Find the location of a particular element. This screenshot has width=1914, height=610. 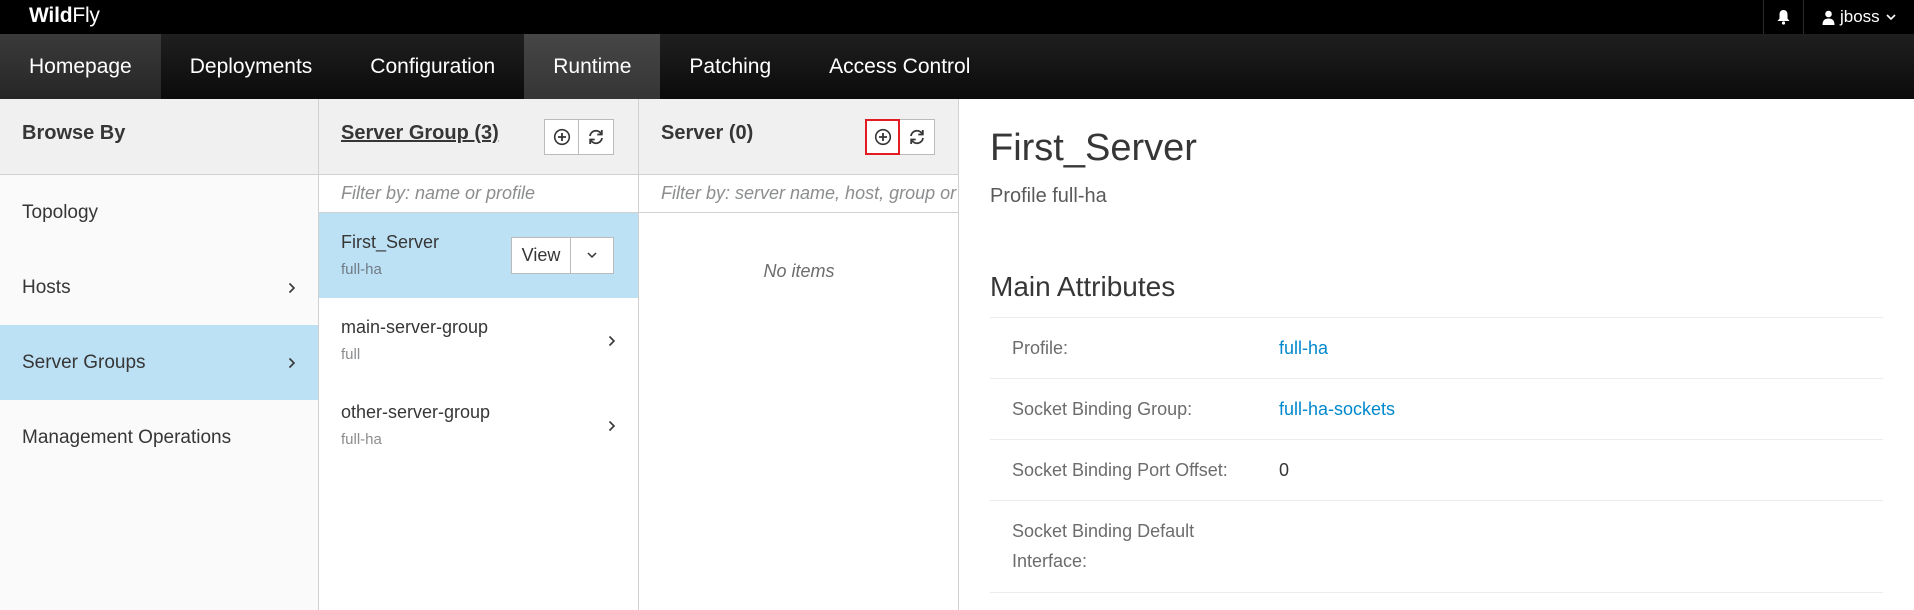

attribute-row: Socket Binding Port Offset: 0 is located at coordinates (1436, 470).